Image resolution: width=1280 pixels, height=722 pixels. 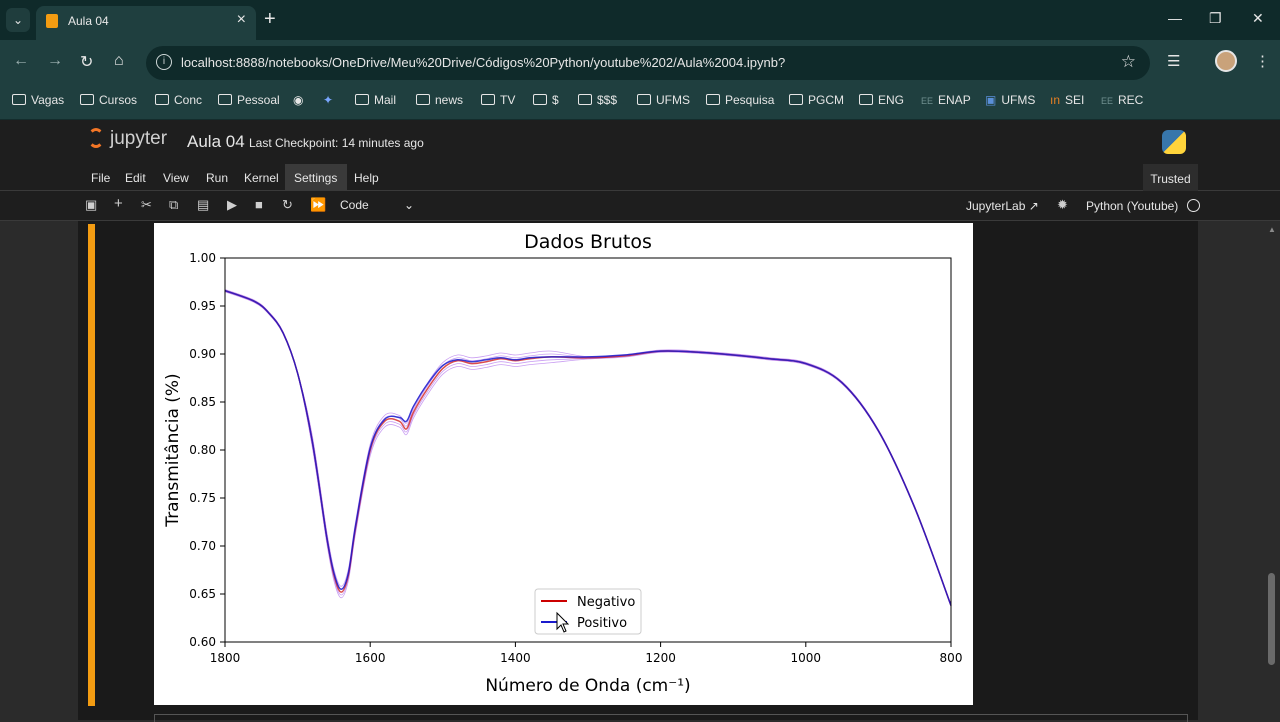 What do you see at coordinates (515, 658) in the screenshot?
I see `x-tick-label: 1400` at bounding box center [515, 658].